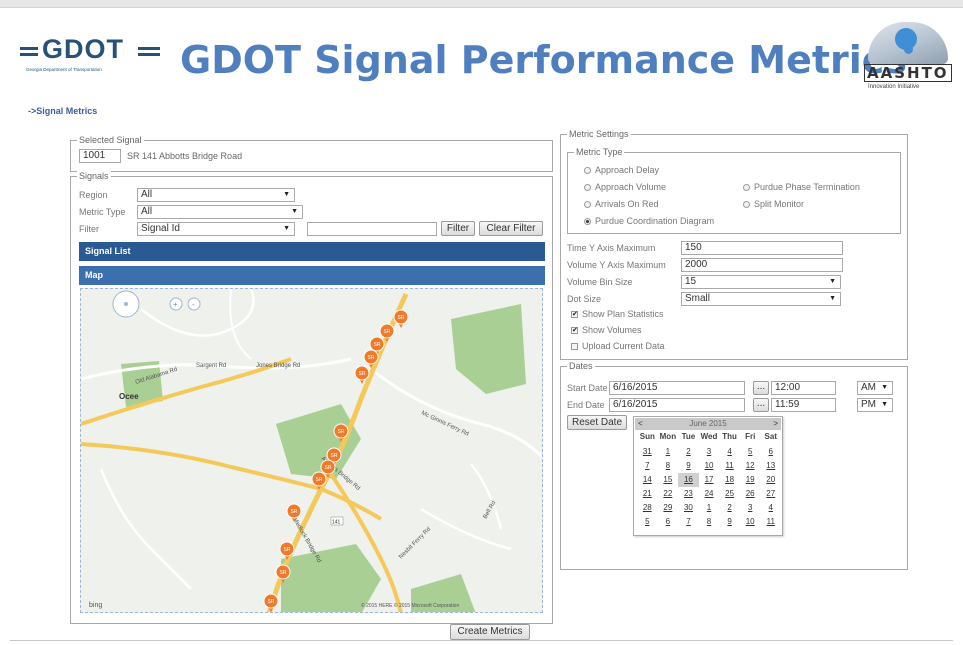  I want to click on calendar-next-icon: >, so click(775, 424).